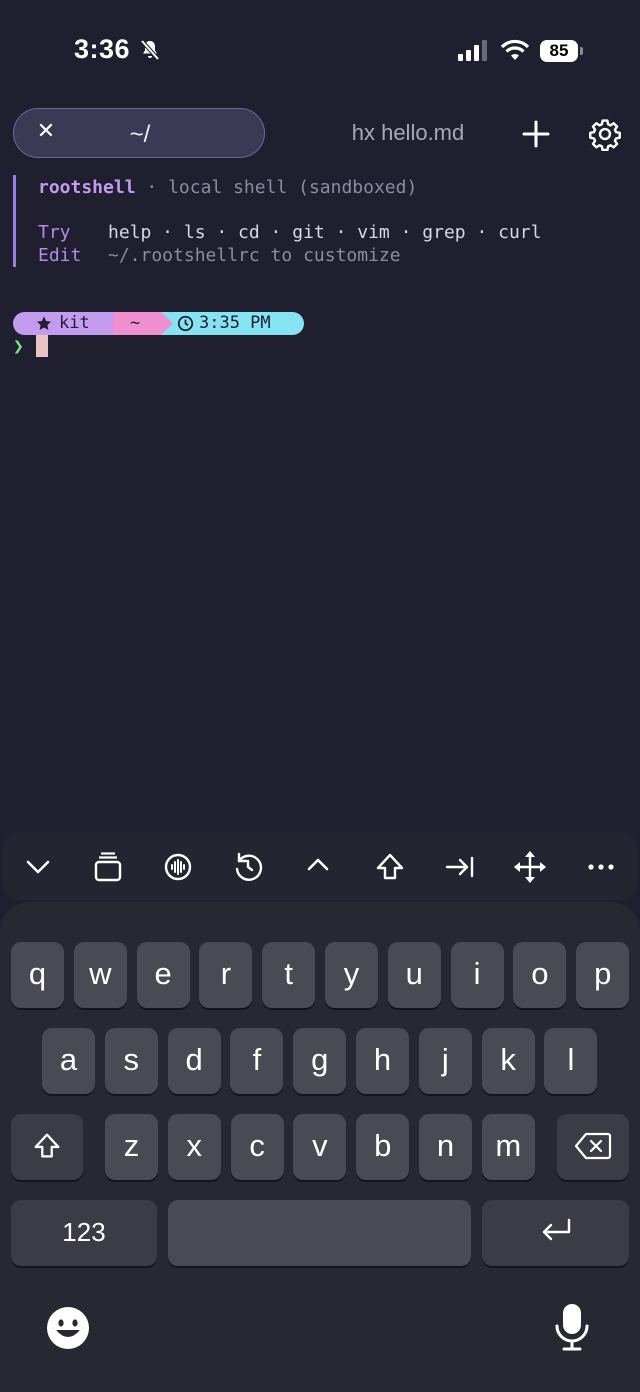 This screenshot has height=1392, width=640. I want to click on battery-indicator: 85, so click(559, 51).